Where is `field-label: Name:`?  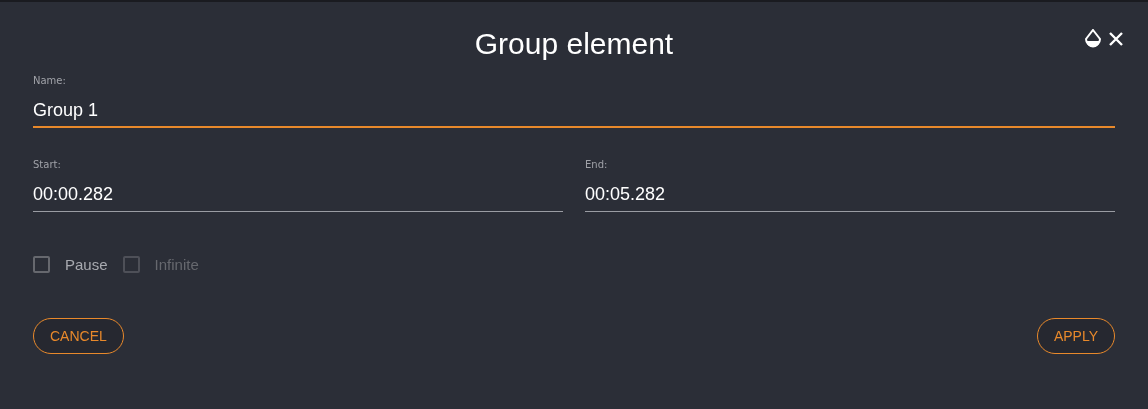 field-label: Name: is located at coordinates (50, 81).